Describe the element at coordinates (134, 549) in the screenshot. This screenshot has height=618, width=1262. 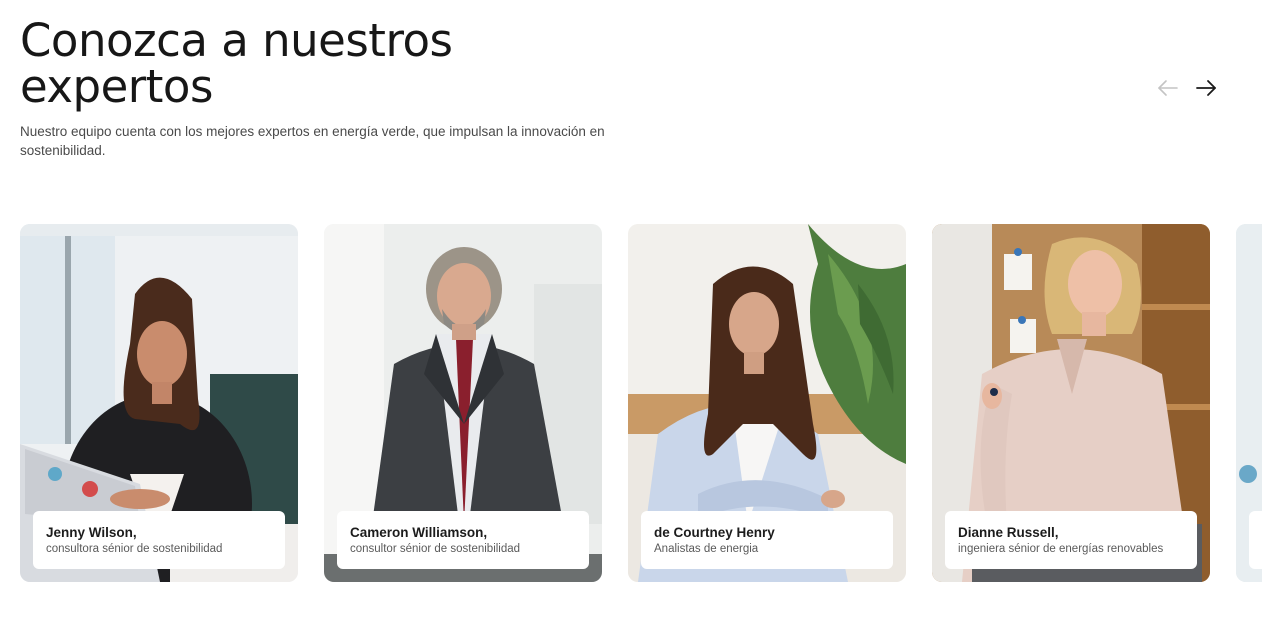
I see `expert-role: consultora sénior de sostenibilidad` at that location.